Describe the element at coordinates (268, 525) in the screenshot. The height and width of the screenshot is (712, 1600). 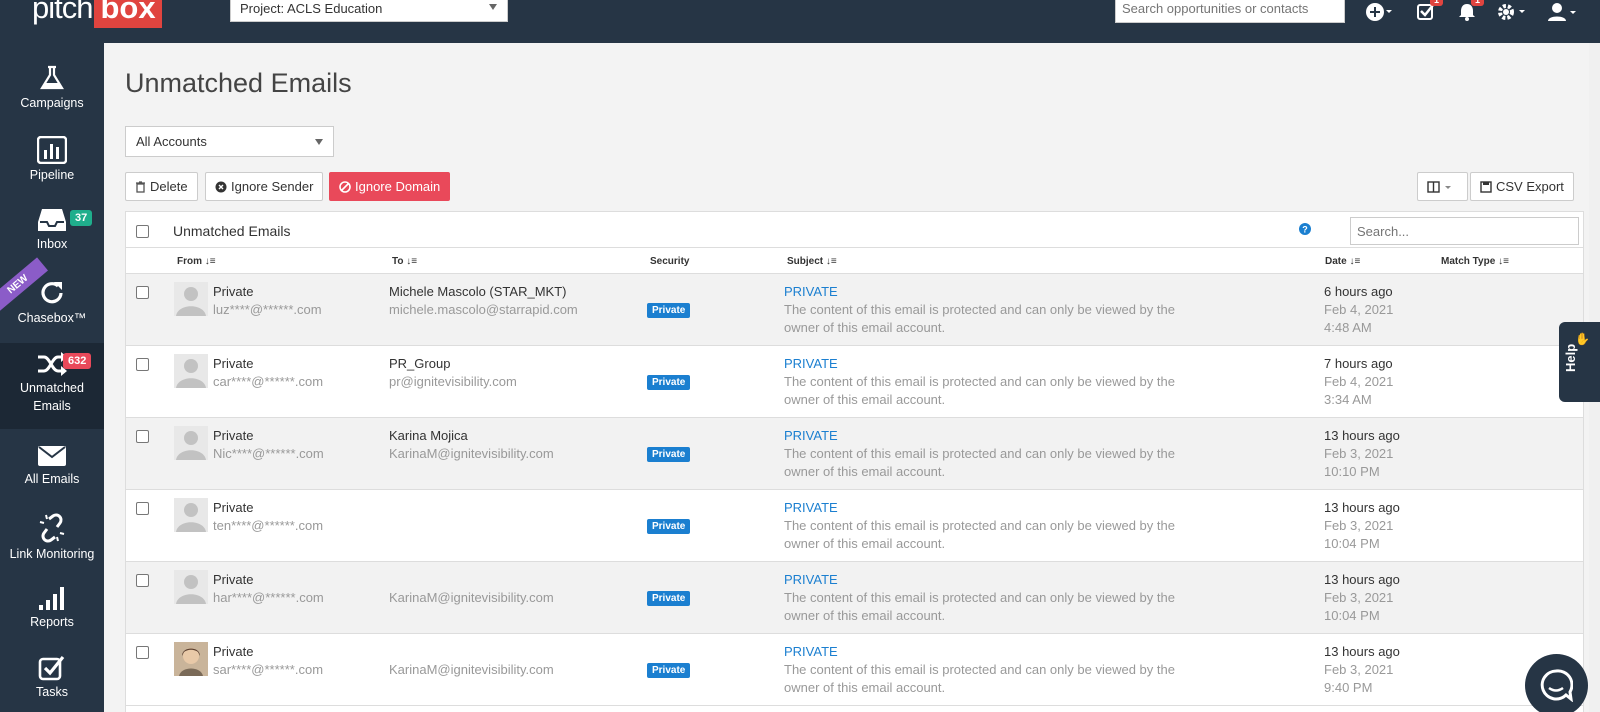
I see `from-email: ten****@******.com` at that location.